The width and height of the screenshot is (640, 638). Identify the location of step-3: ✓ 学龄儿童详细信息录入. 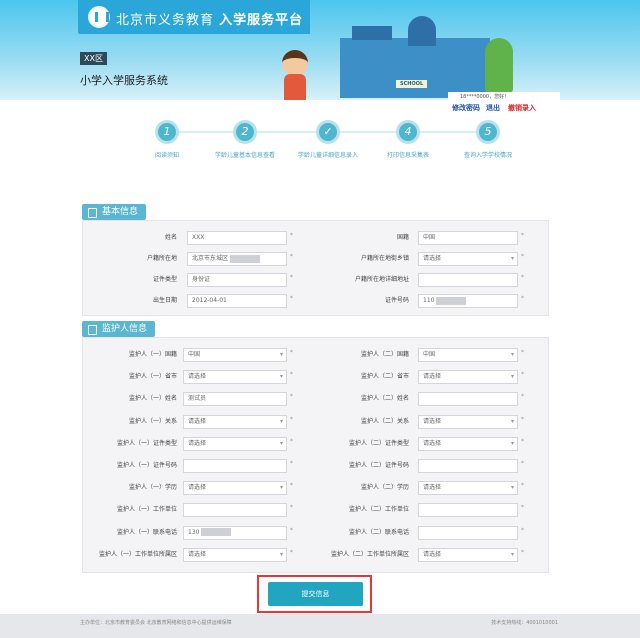
(328, 139).